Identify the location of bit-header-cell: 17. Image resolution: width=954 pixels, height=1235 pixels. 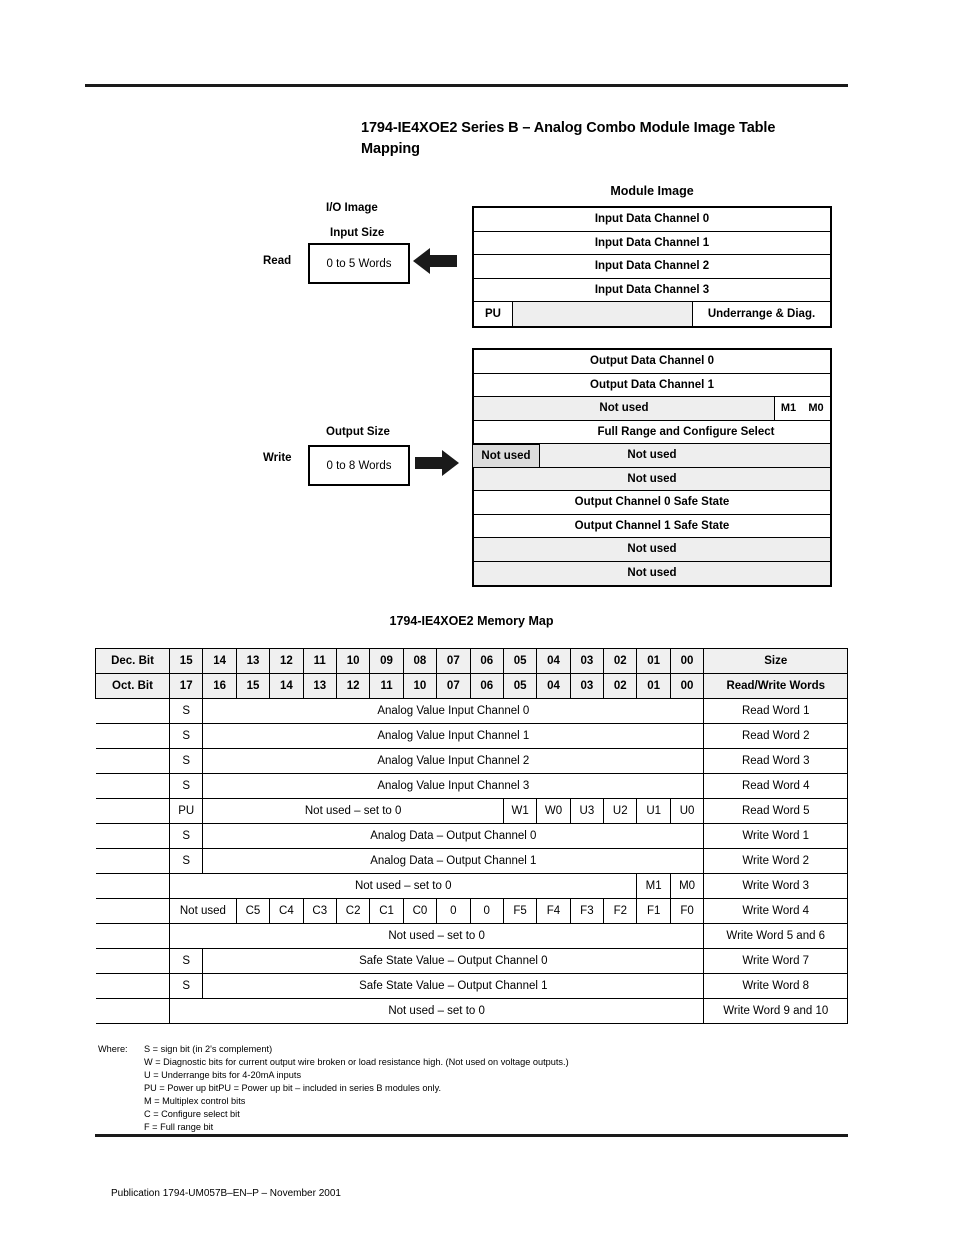
(186, 686).